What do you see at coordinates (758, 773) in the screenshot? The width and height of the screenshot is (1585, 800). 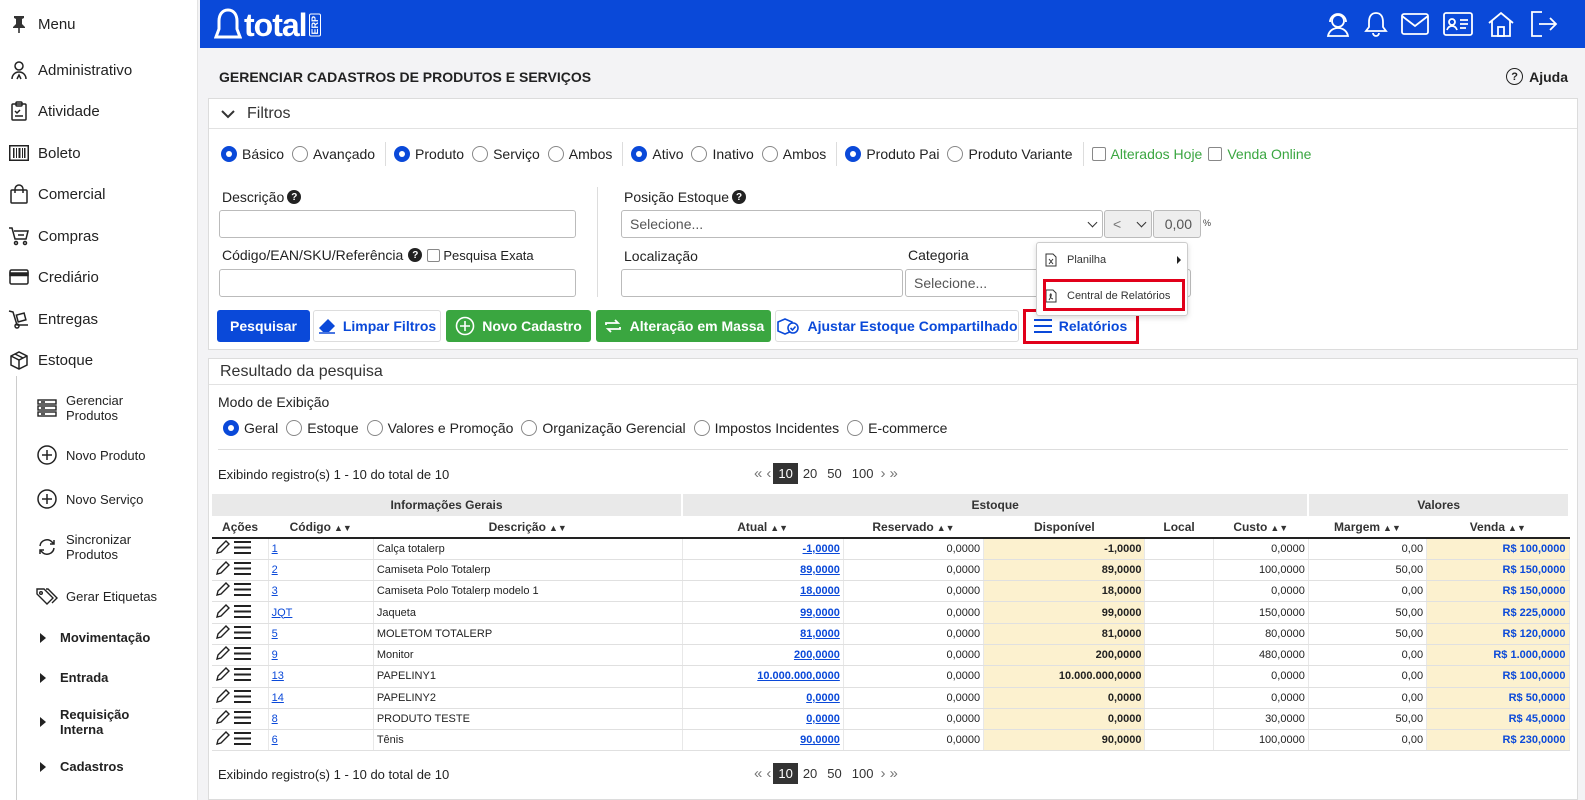 I see `first-page-icon: «` at bounding box center [758, 773].